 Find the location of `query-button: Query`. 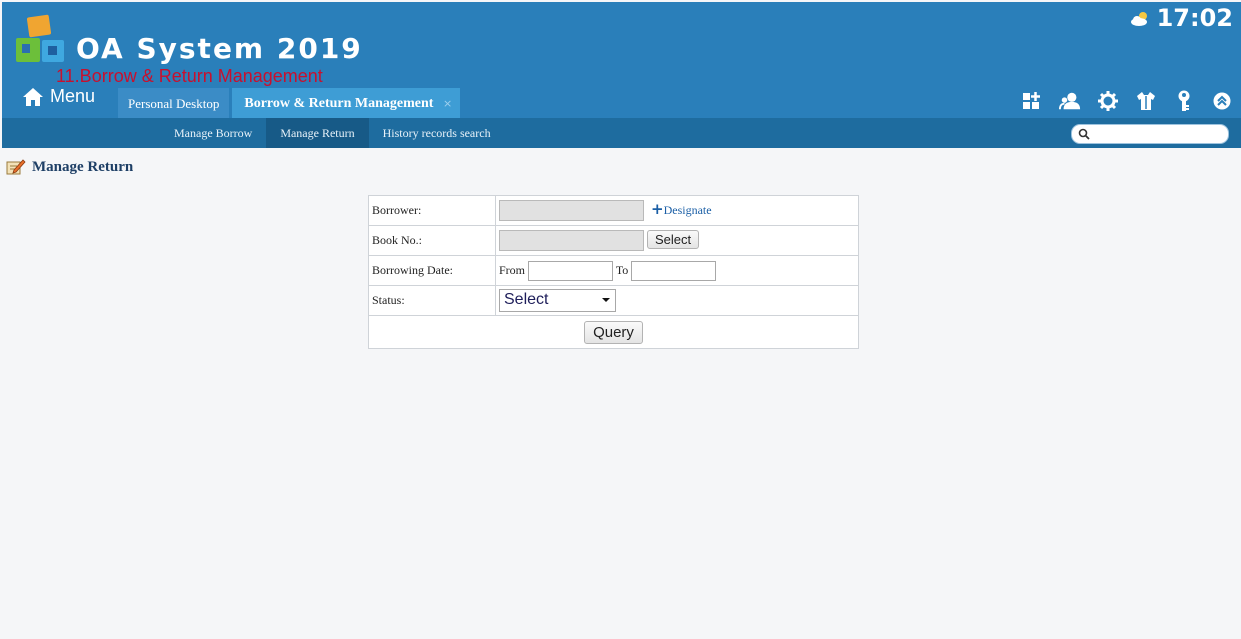

query-button: Query is located at coordinates (613, 332).